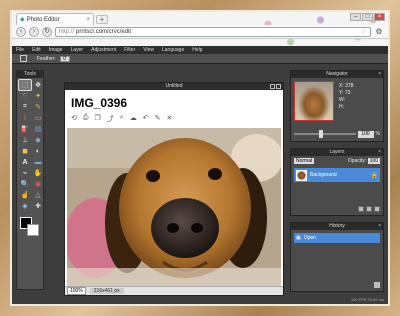 Image resolution: width=400 pixels, height=316 pixels. I want to click on search-icon: ⌕, so click(122, 119).